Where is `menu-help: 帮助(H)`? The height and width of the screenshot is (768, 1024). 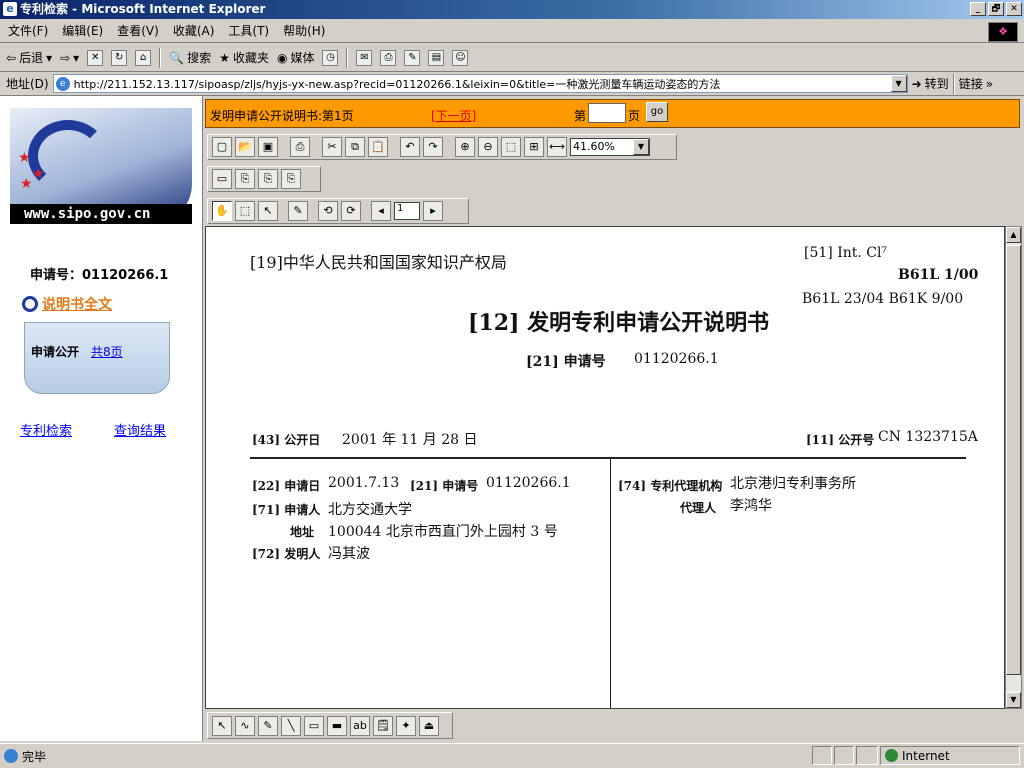 menu-help: 帮助(H) is located at coordinates (304, 30).